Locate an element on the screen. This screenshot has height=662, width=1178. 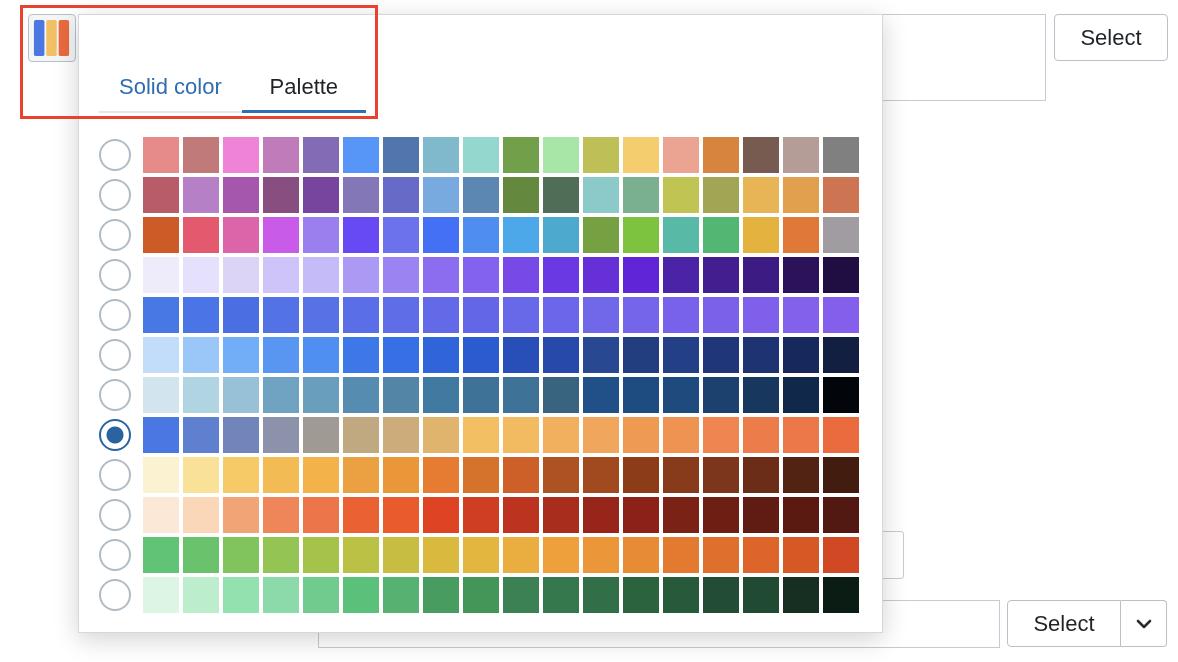
tab: Palette is located at coordinates (303, 88).